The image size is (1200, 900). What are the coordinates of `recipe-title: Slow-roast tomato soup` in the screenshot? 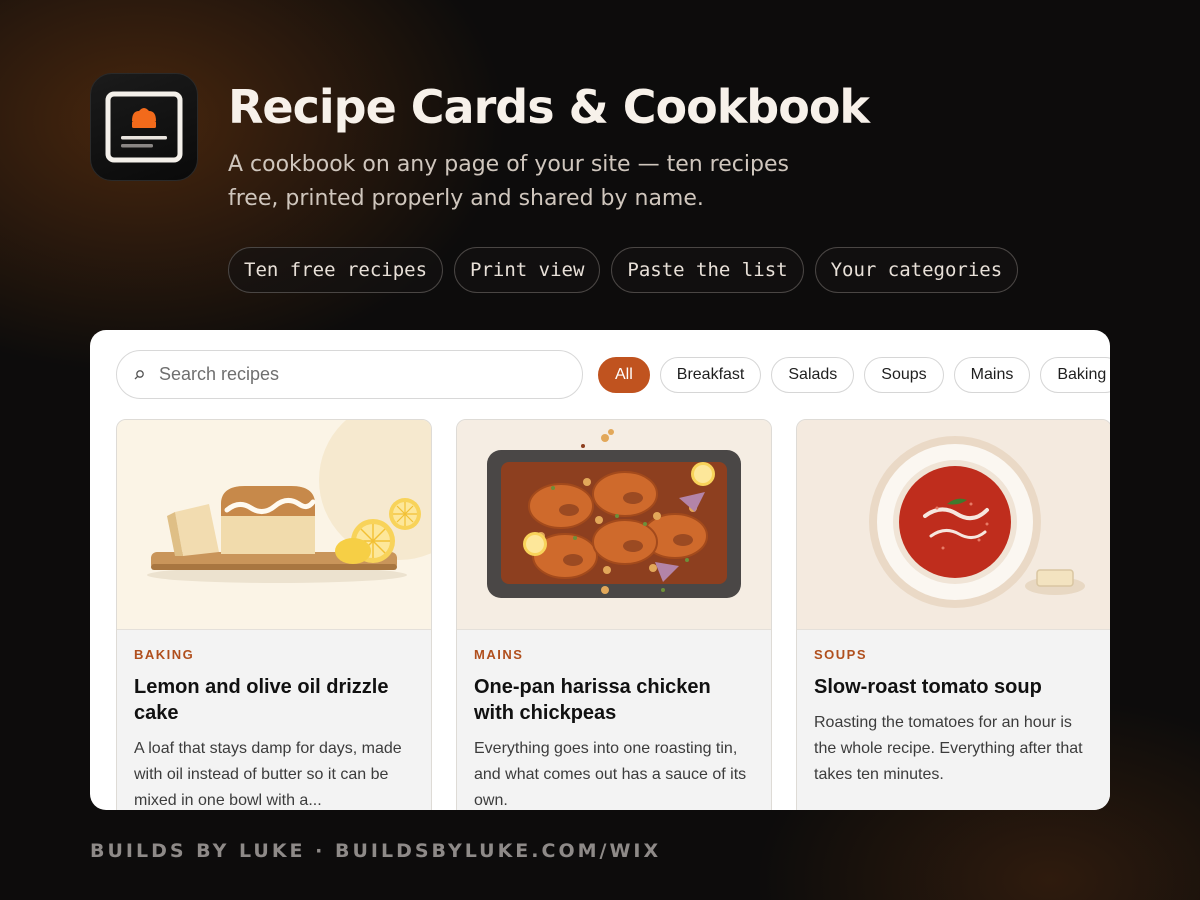 It's located at (954, 687).